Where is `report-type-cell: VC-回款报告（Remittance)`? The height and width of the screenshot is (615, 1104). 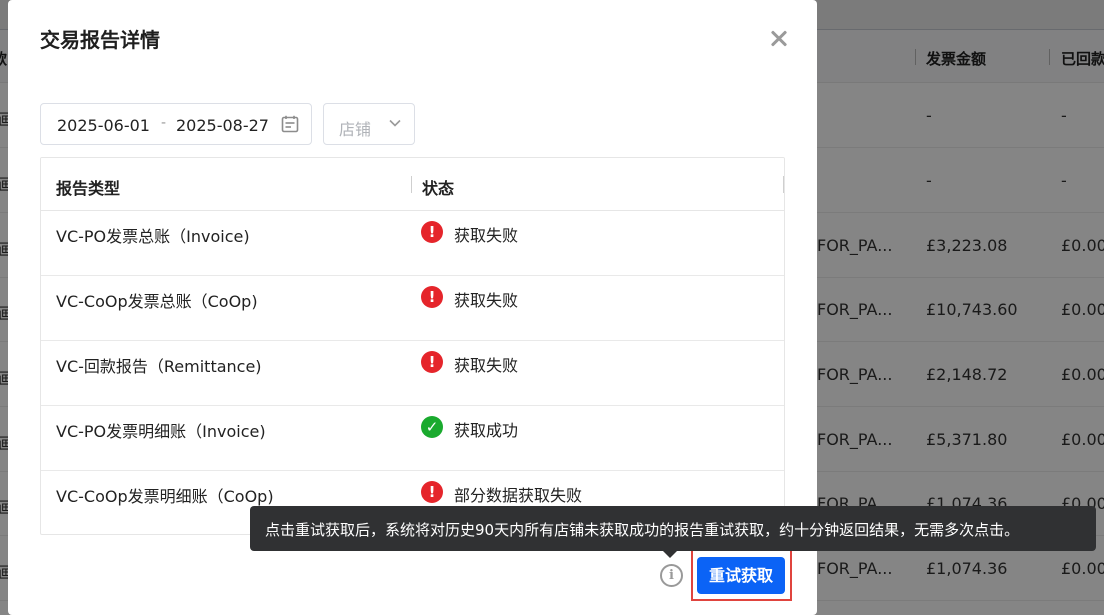
report-type-cell: VC-回款报告（Remittance) is located at coordinates (159, 366).